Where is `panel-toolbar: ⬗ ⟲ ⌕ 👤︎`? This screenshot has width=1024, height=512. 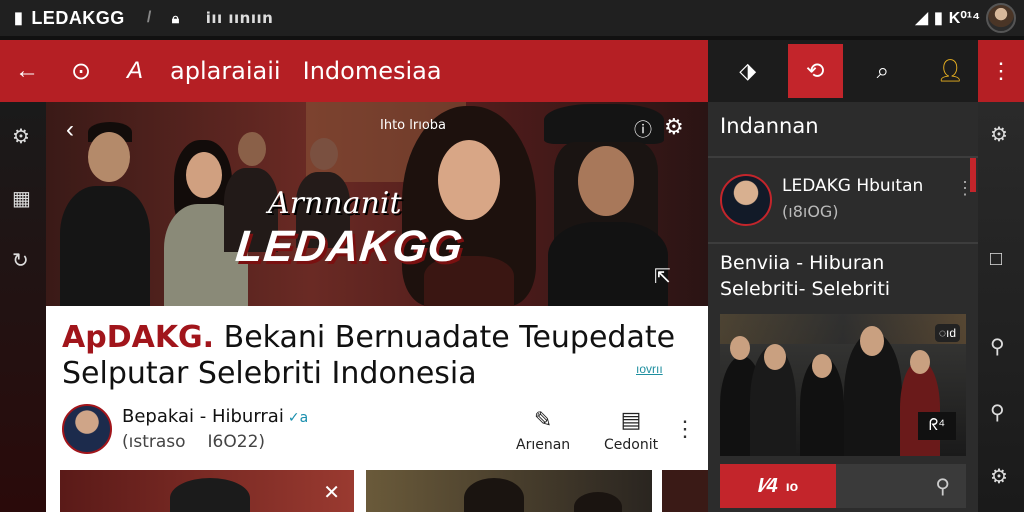
panel-toolbar: ⬗ ⟲ ⌕ 👤︎ is located at coordinates (843, 71).